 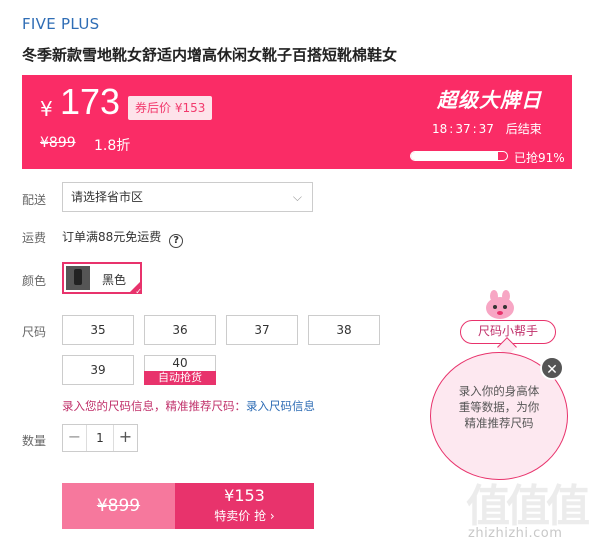 I want to click on color-option-black: 黑色, so click(x=102, y=278).